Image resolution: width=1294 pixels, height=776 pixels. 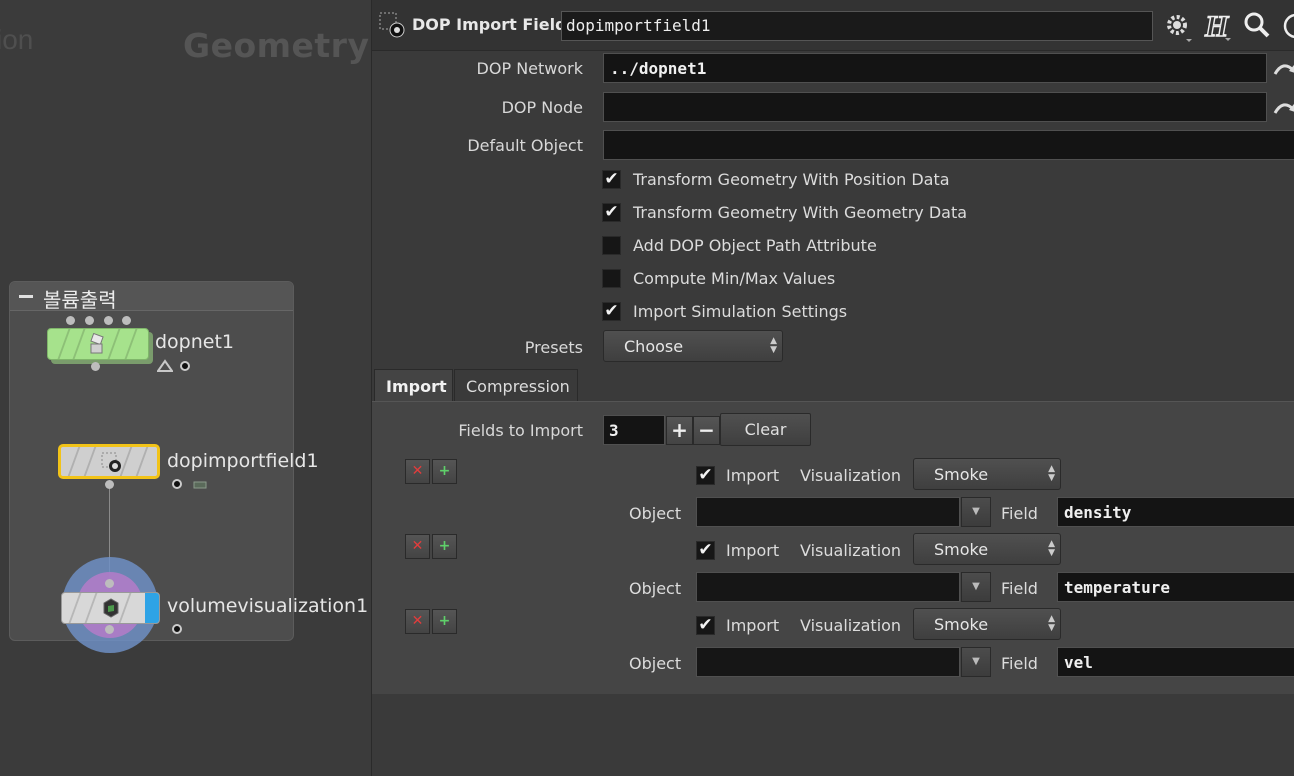 What do you see at coordinates (693, 346) in the screenshot?
I see `presets-menu: Choose ▲ ▼` at bounding box center [693, 346].